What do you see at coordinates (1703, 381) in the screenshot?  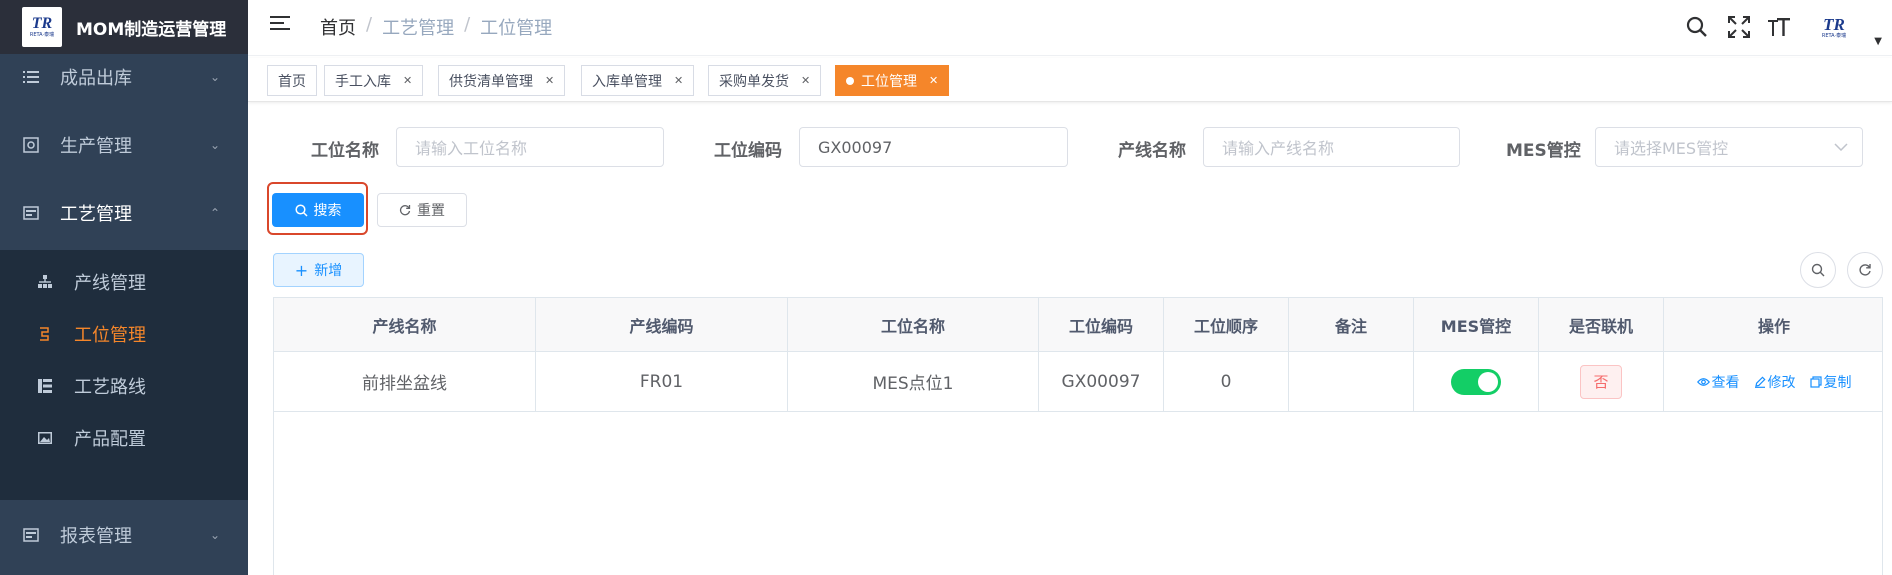 I see `eye-icon` at bounding box center [1703, 381].